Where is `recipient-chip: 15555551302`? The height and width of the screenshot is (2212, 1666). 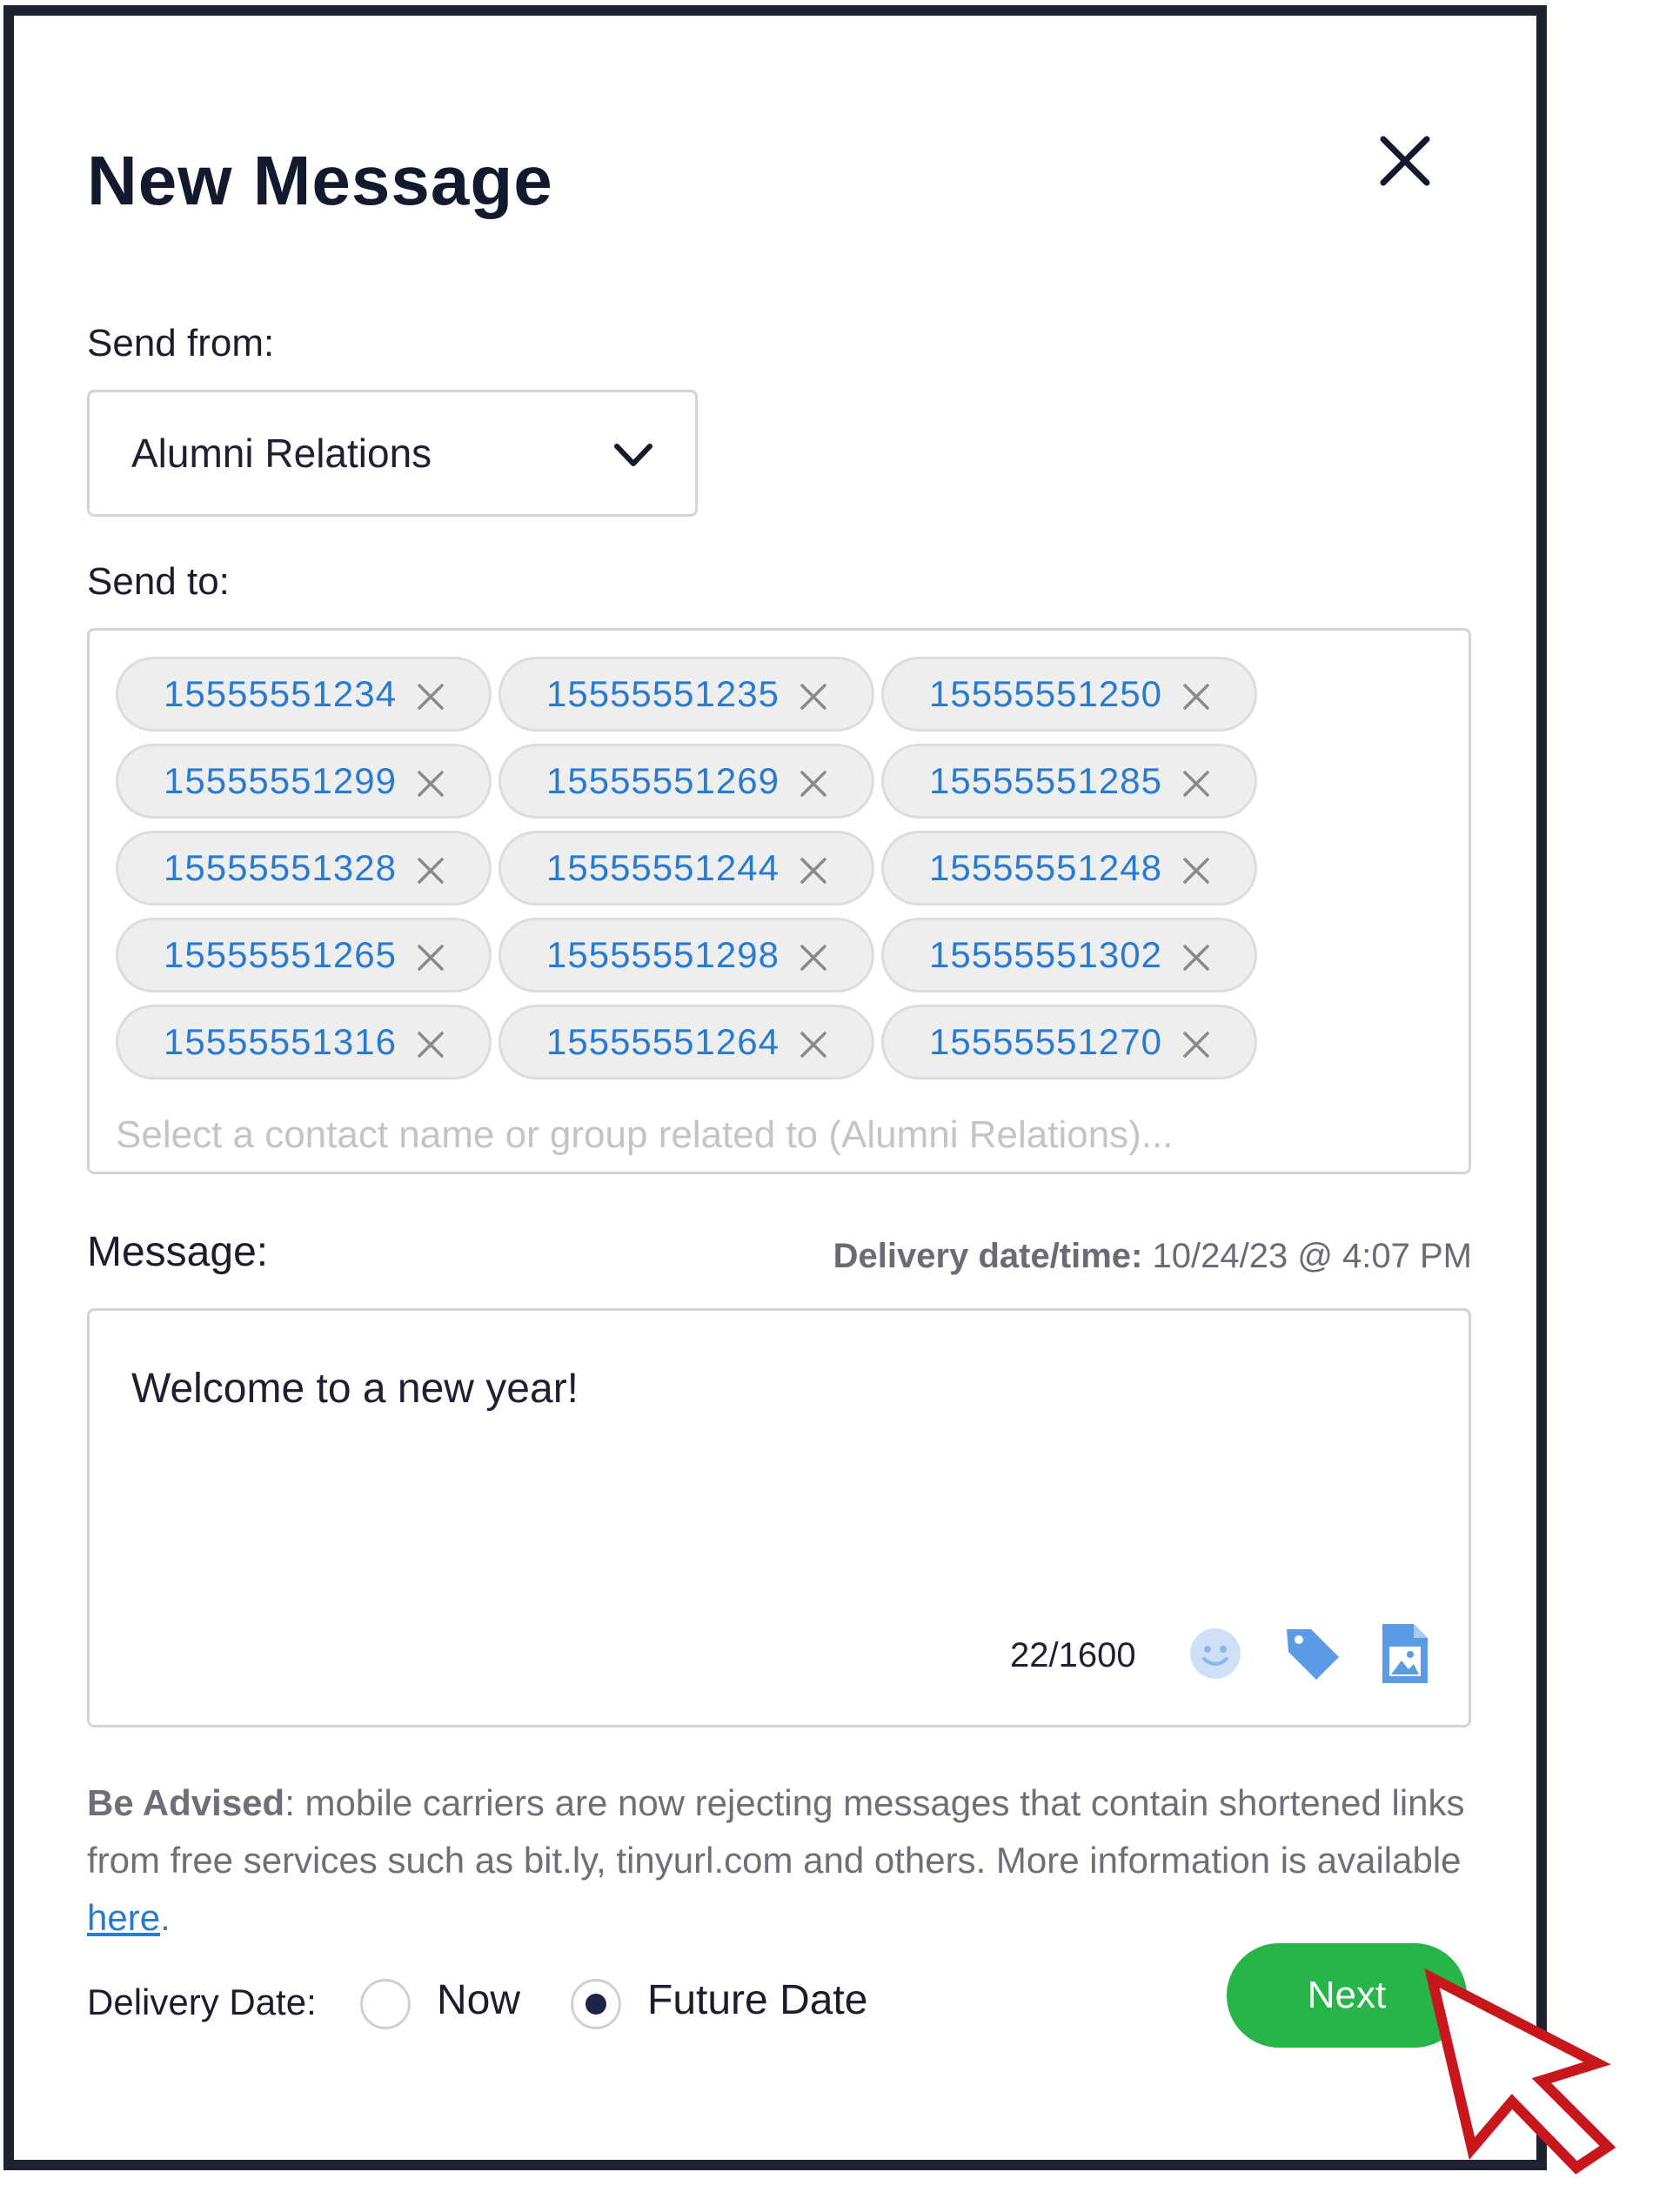
recipient-chip: 15555551302 is located at coordinates (1069, 955).